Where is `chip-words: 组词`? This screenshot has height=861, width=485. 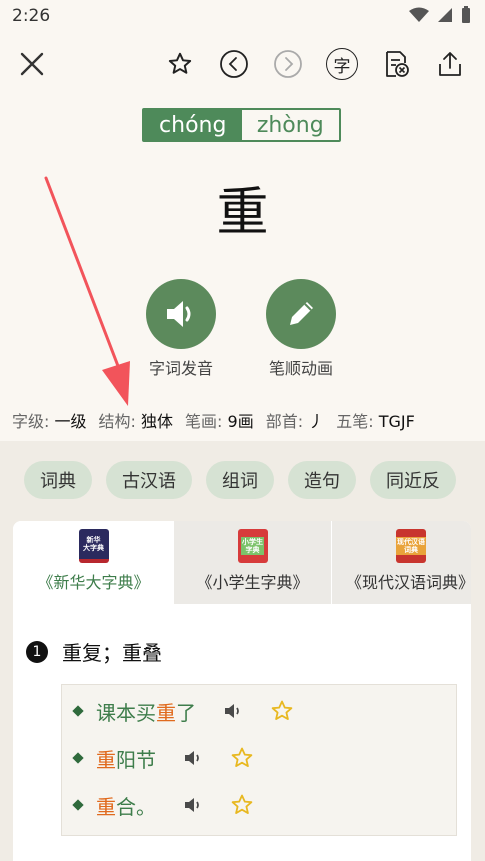
chip-words: 组词 is located at coordinates (240, 480).